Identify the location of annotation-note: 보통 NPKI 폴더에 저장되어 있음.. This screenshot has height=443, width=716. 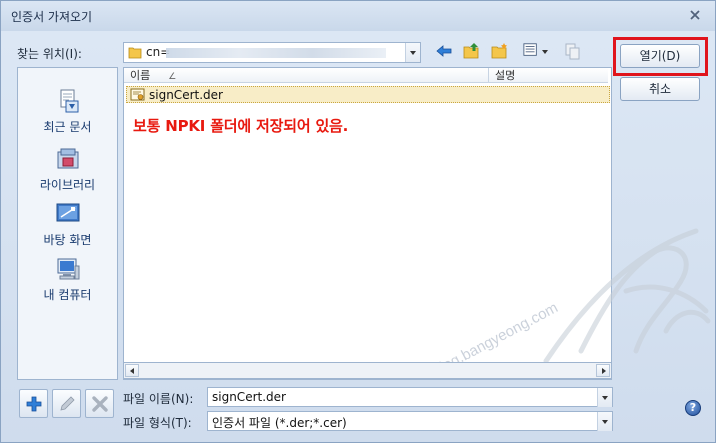
(241, 126).